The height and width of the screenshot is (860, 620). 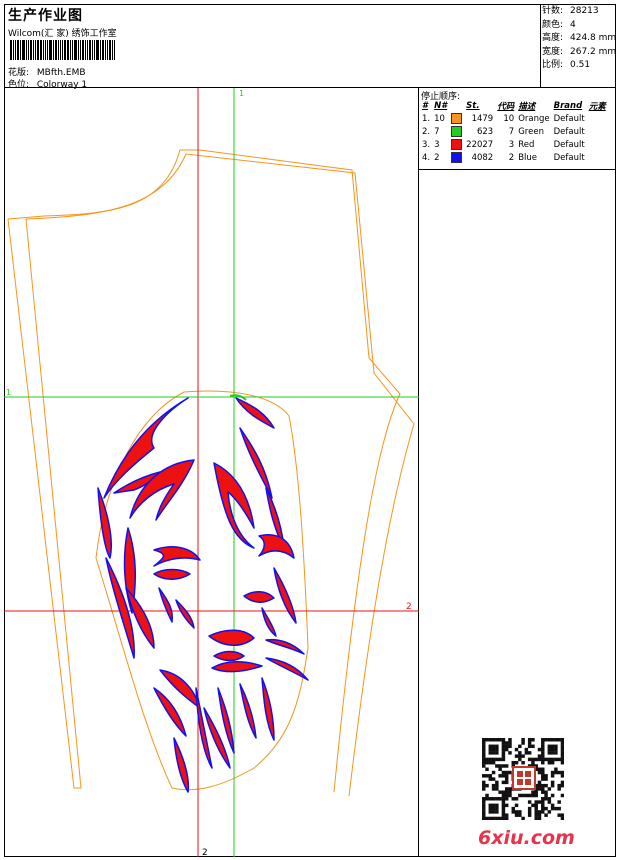 What do you see at coordinates (579, 38) in the screenshot?
I see `stat-height: 高度: 424.8 mm` at bounding box center [579, 38].